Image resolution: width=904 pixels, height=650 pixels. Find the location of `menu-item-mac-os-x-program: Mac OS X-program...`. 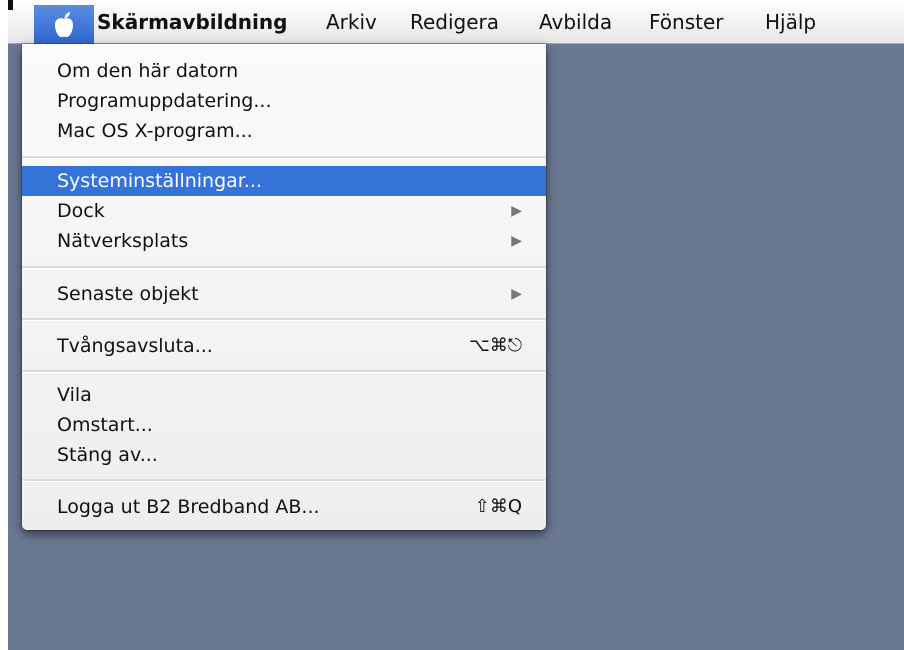

menu-item-mac-os-x-program: Mac OS X-program... is located at coordinates (284, 131).